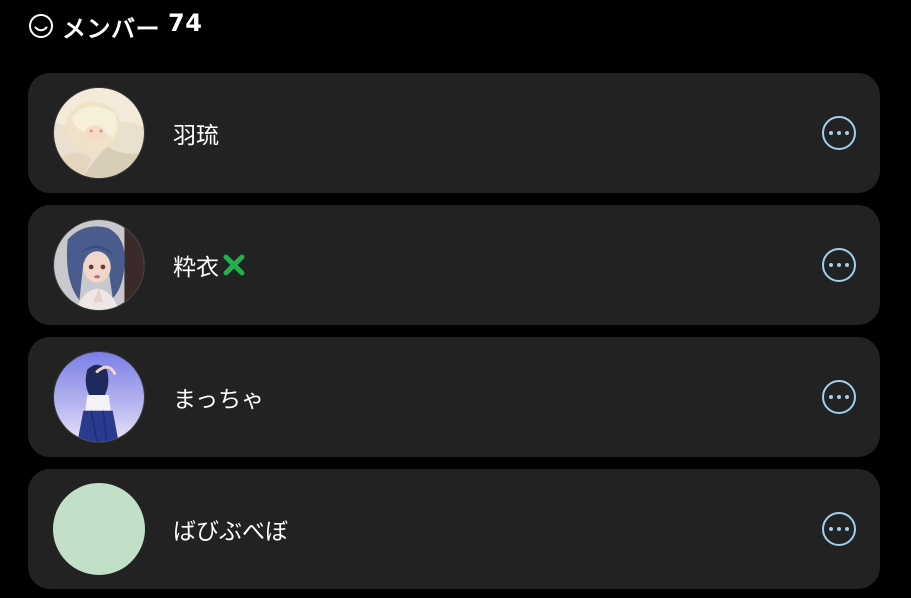 This screenshot has height=598, width=911. What do you see at coordinates (185, 22) in the screenshot?
I see `member-count: 74` at bounding box center [185, 22].